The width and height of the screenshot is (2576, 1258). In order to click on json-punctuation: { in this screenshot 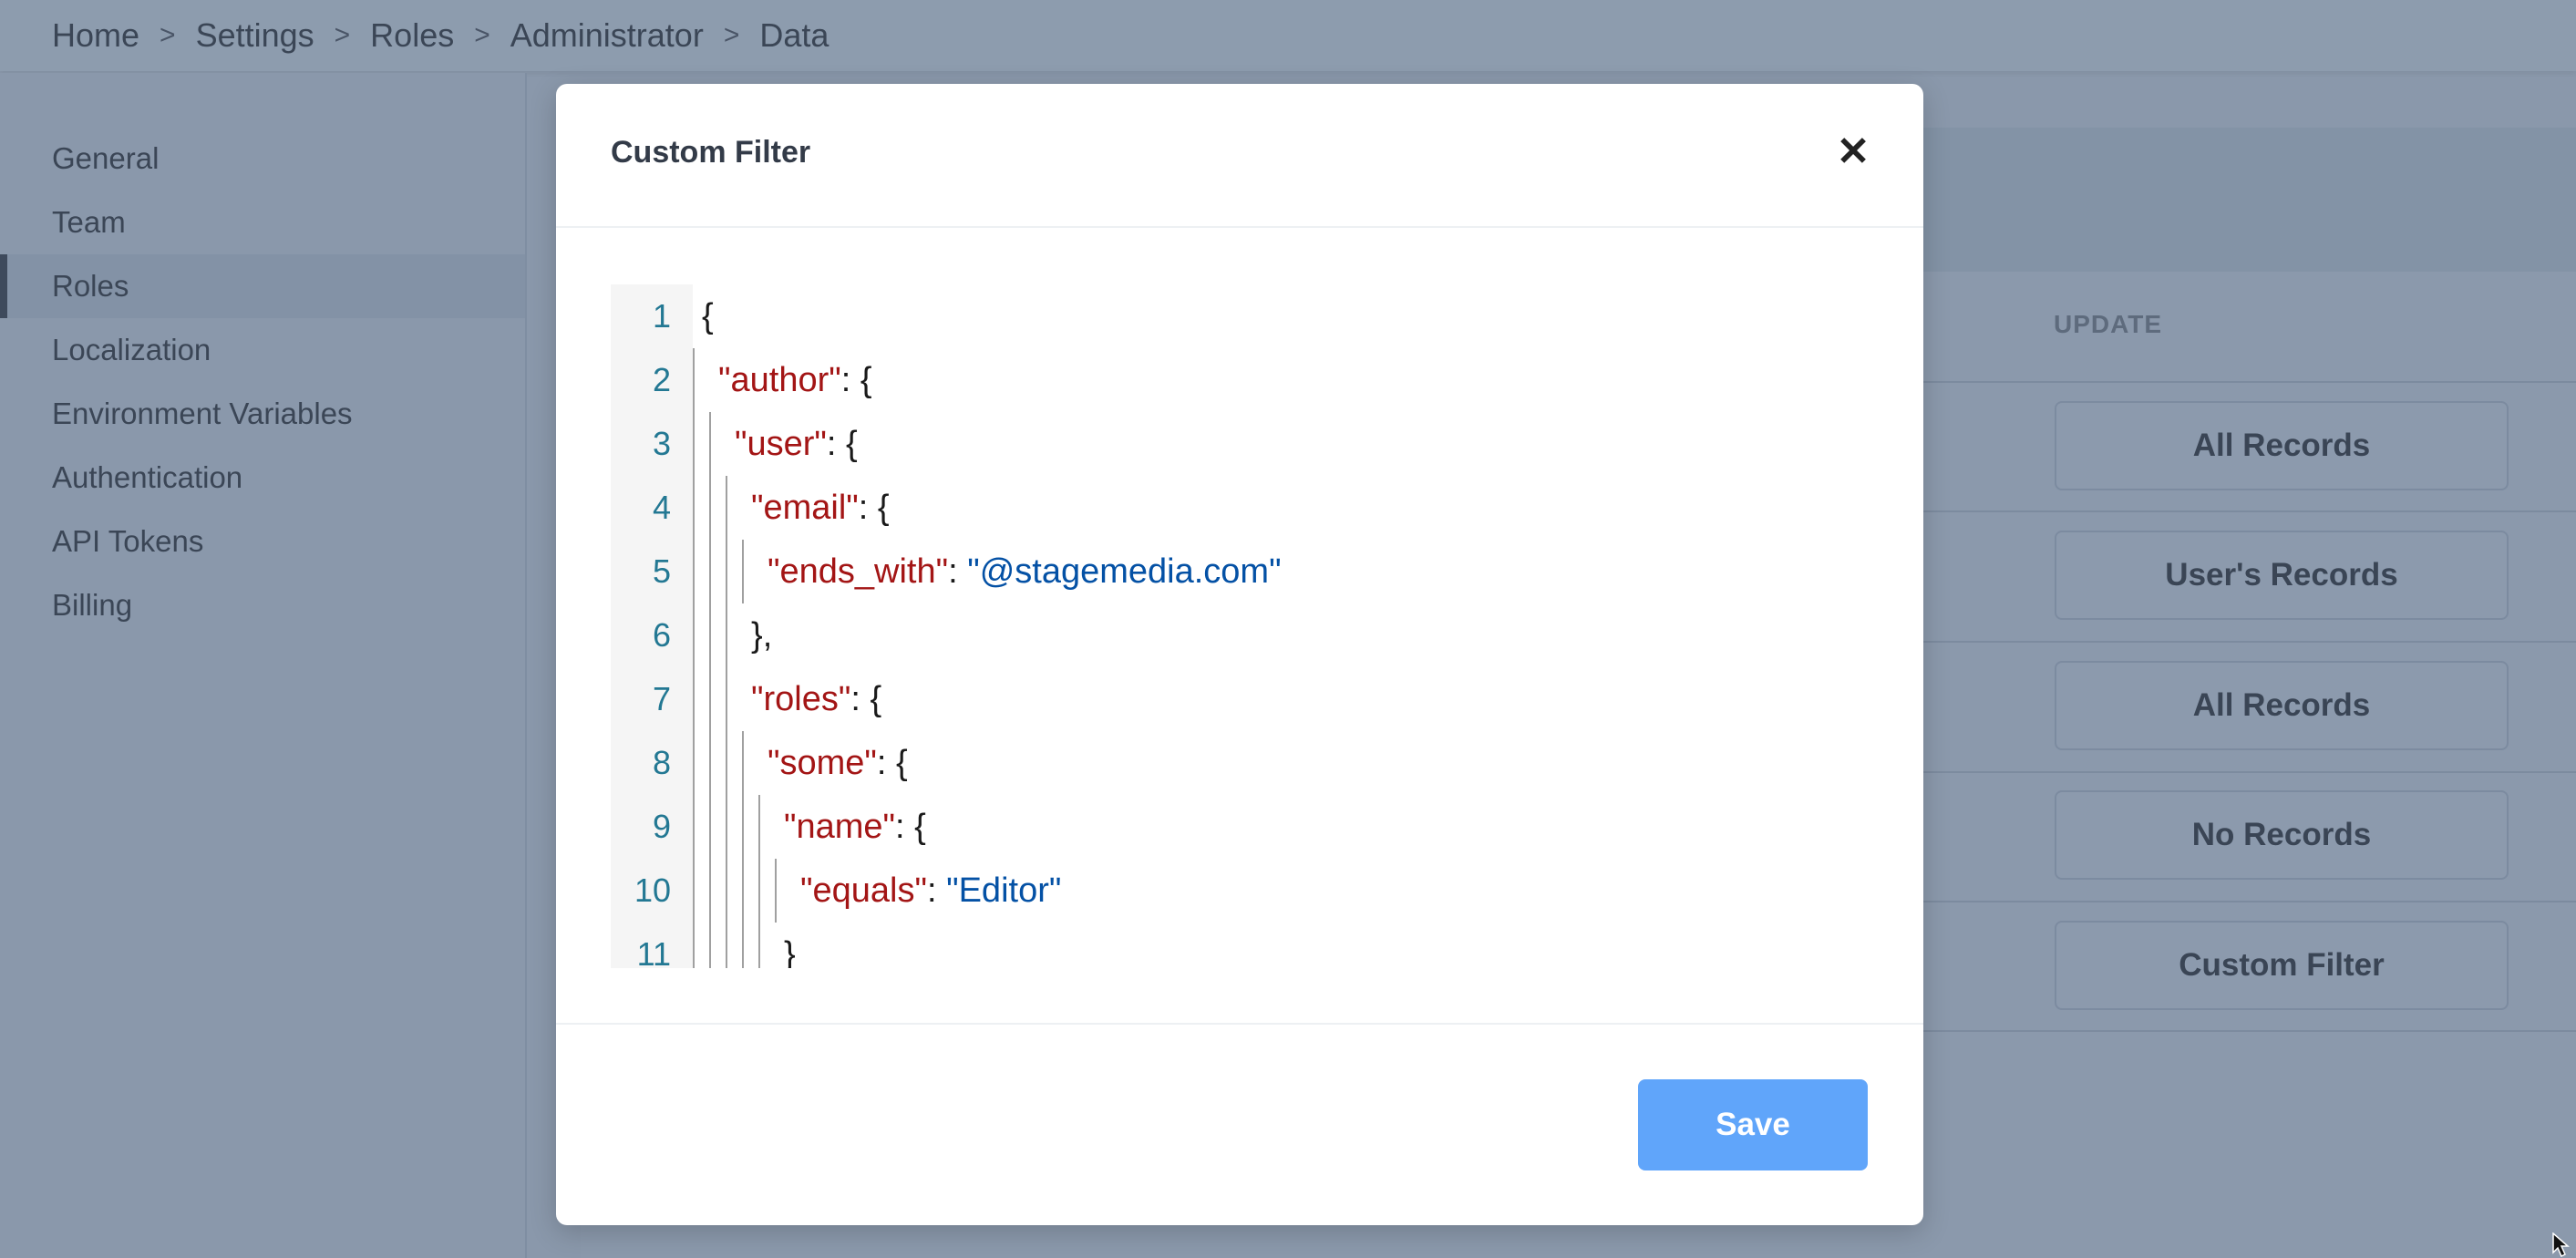, I will do `click(708, 316)`.